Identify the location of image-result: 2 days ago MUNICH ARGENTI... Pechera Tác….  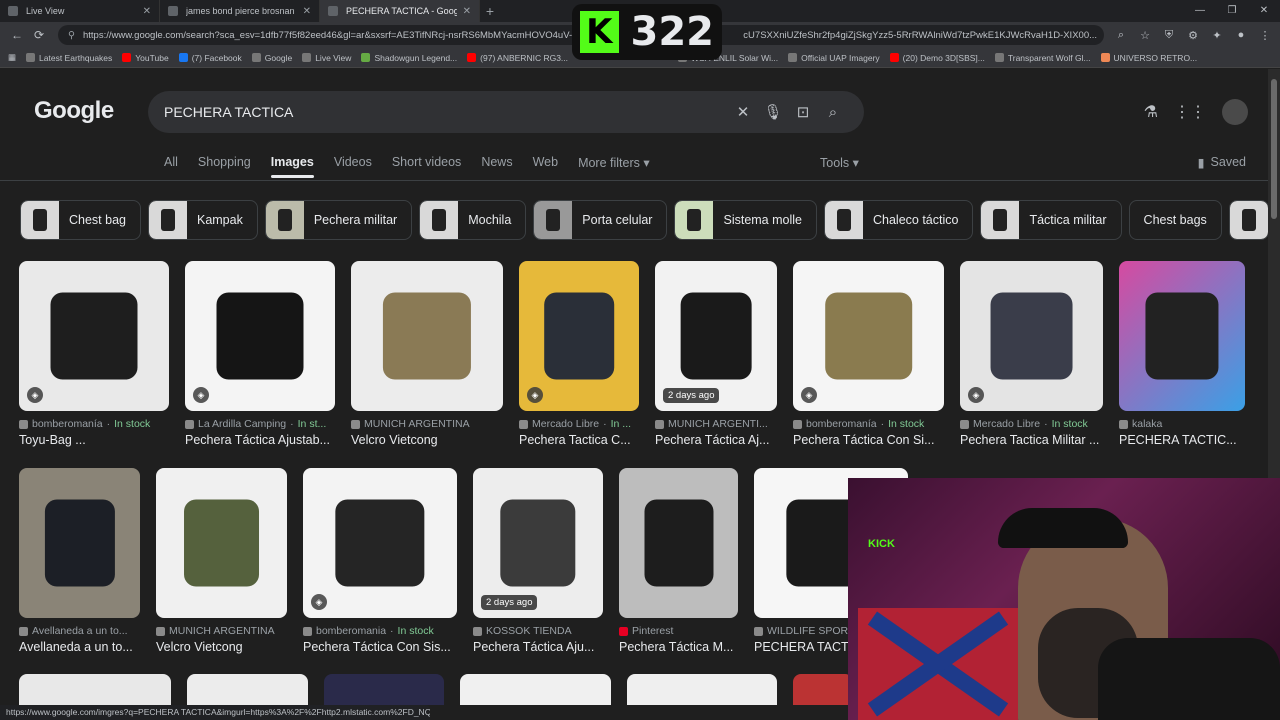
(716, 354).